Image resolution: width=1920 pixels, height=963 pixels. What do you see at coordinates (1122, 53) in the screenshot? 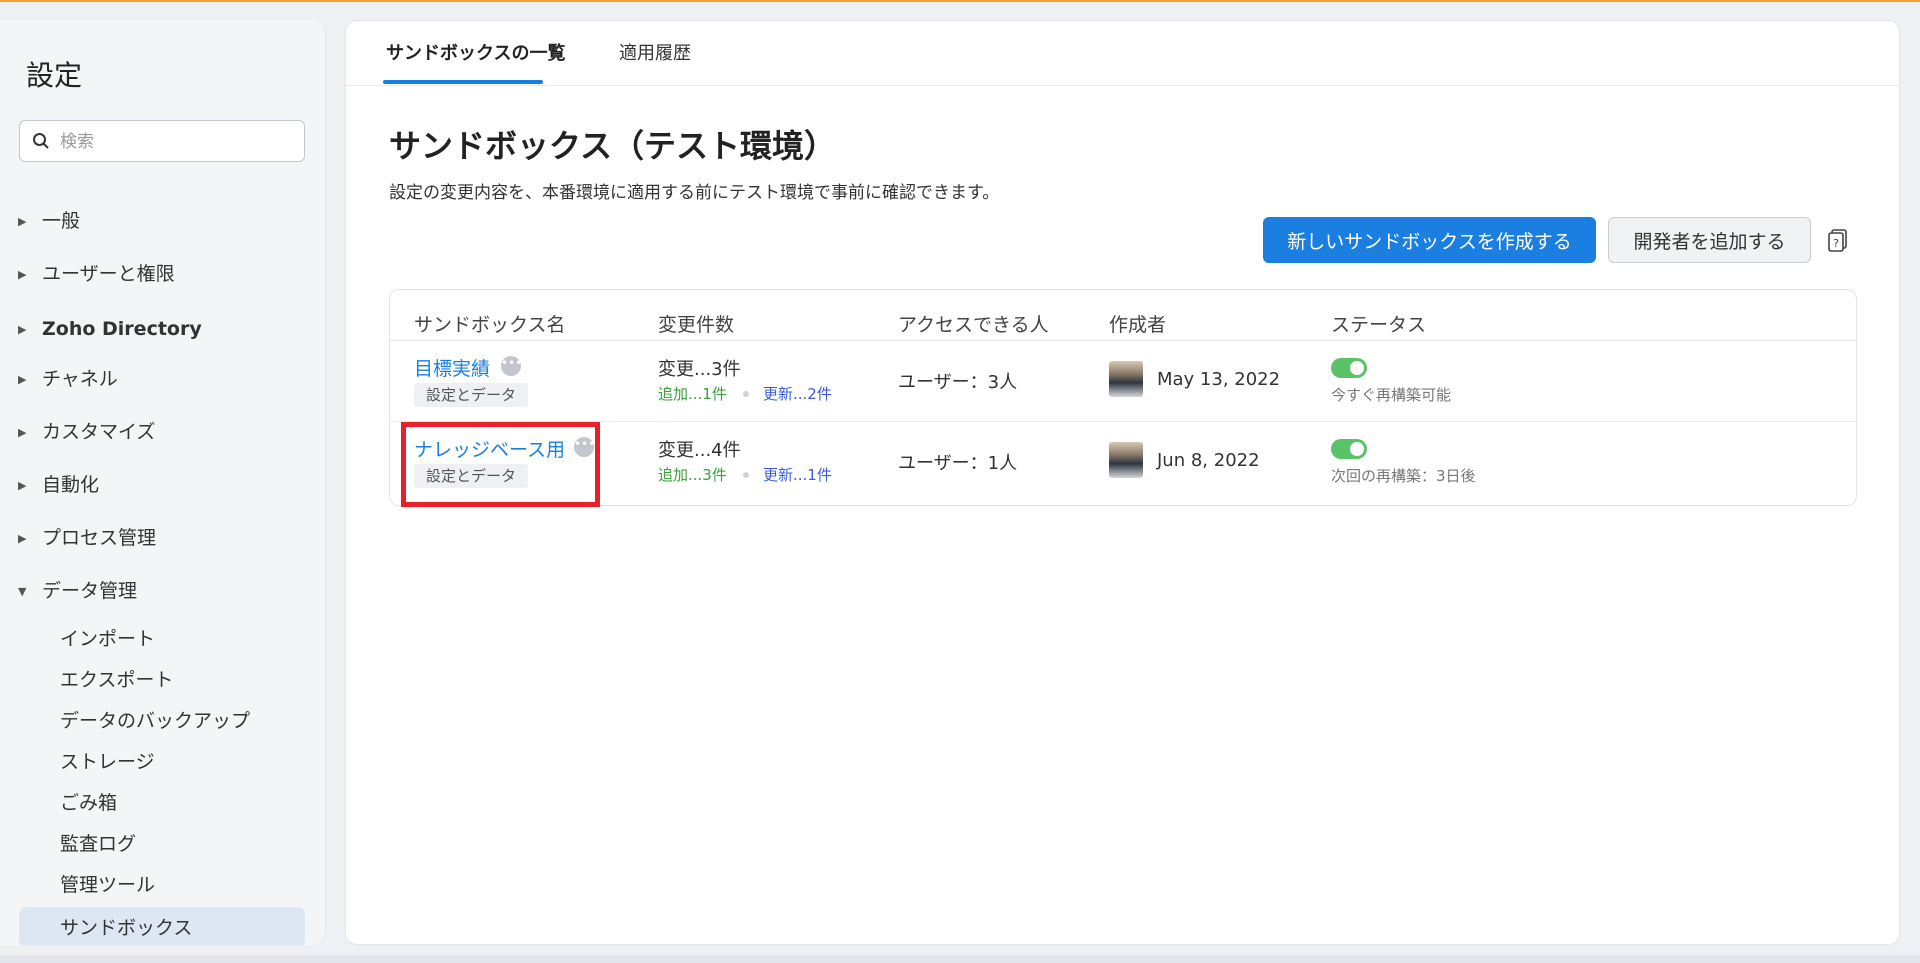
I see `tab-bar: サンドボックスの一覧 適用履歴` at bounding box center [1122, 53].